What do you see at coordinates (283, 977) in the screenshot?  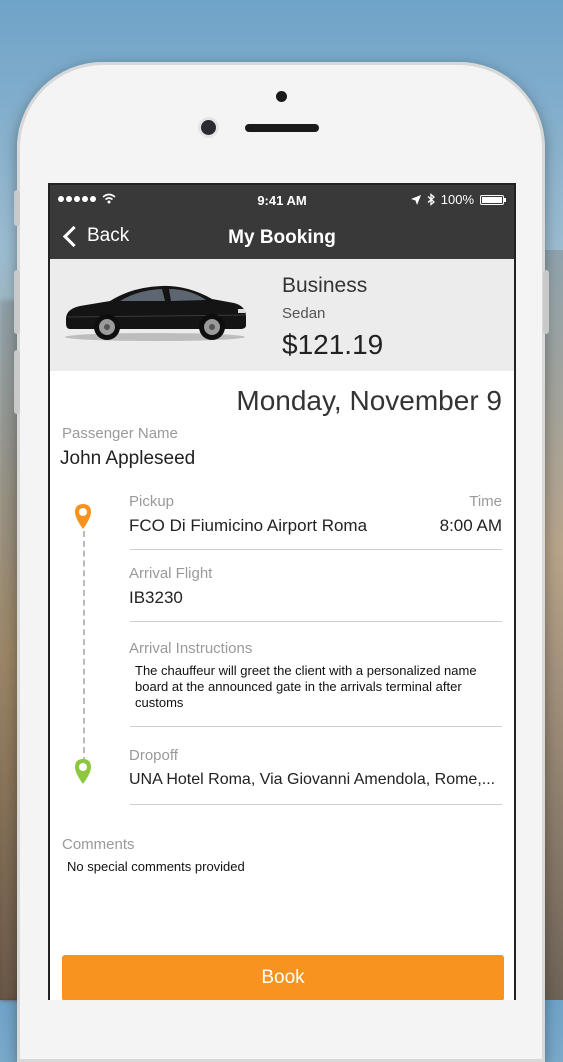 I see `book-button: Book` at bounding box center [283, 977].